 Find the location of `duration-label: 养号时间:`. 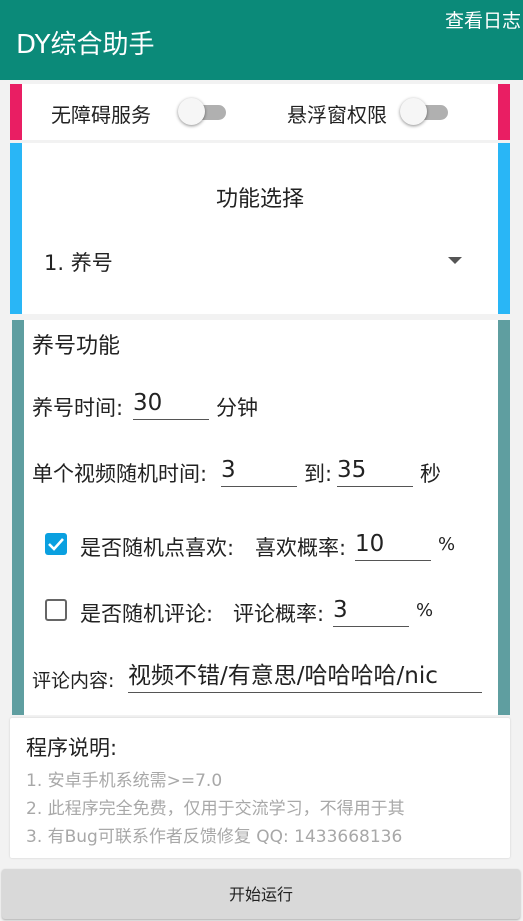

duration-label: 养号时间: is located at coordinates (78, 408).